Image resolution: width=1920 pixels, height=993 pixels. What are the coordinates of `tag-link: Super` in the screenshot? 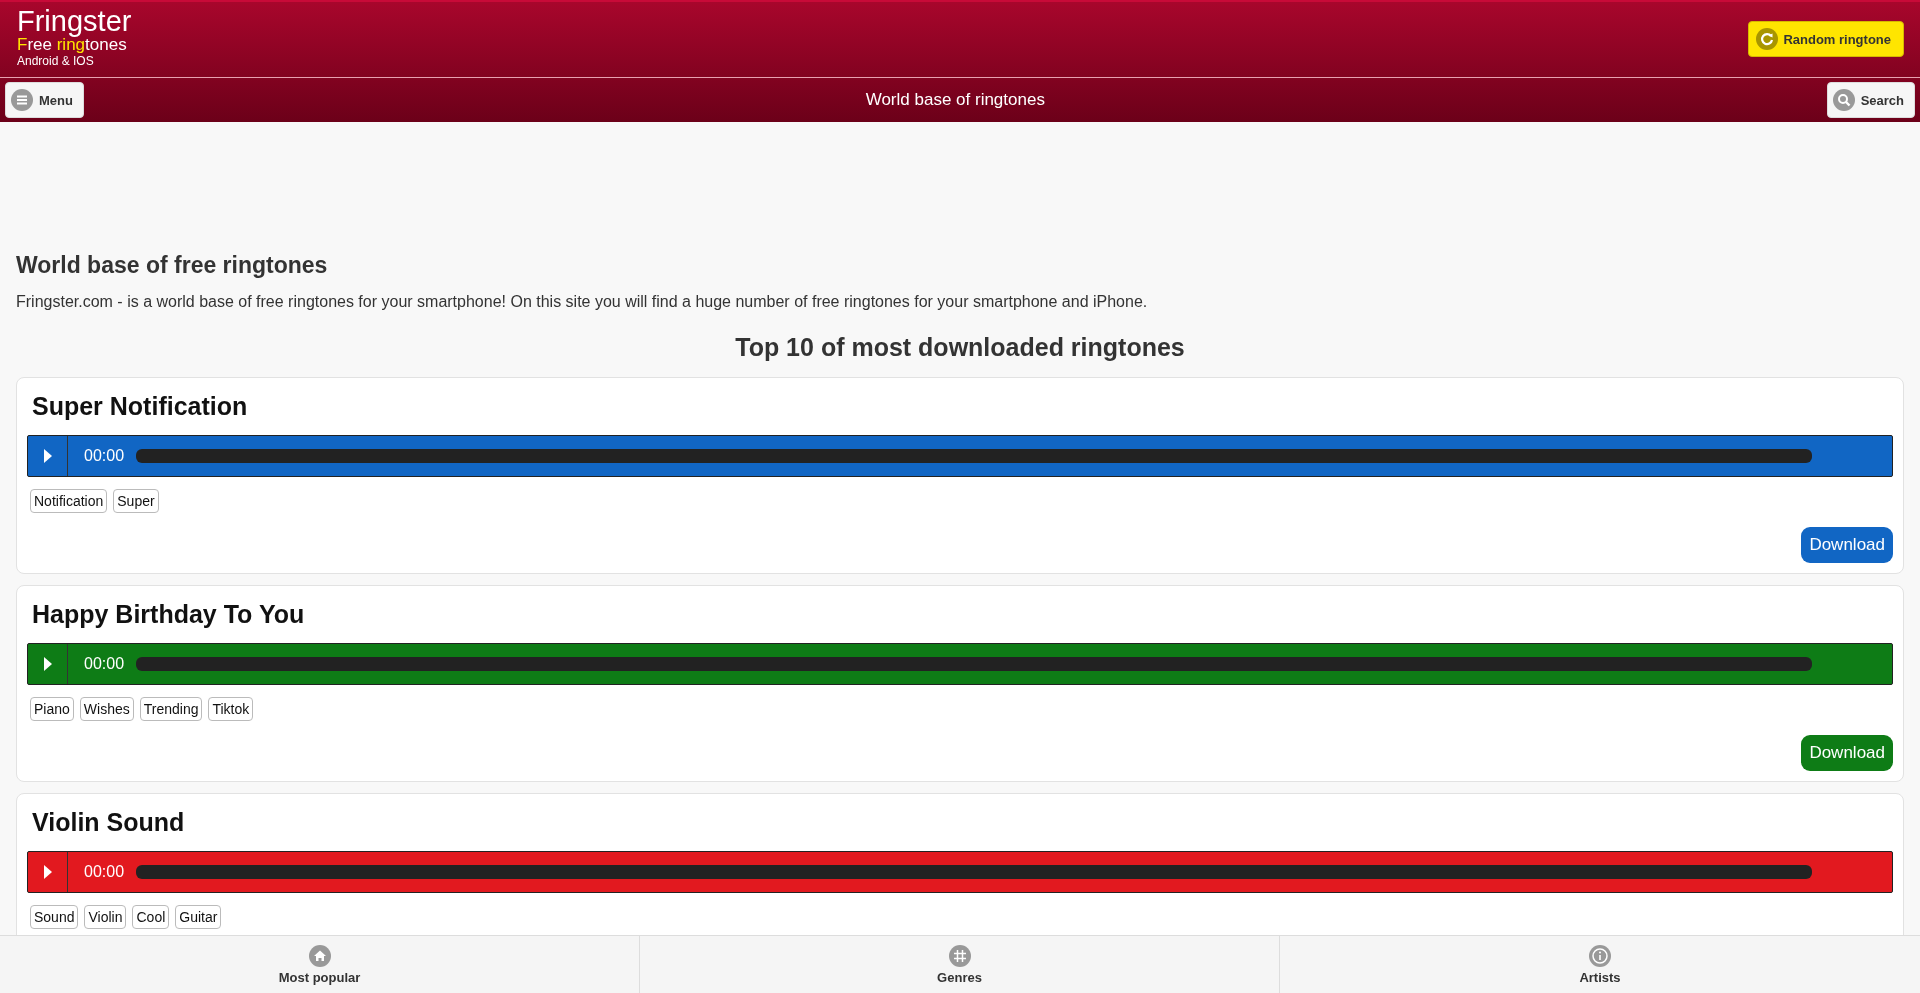 It's located at (136, 501).